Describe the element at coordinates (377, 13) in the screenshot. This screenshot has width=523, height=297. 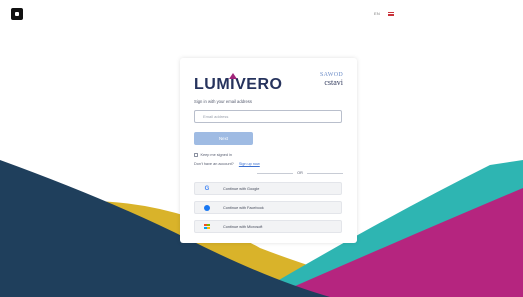
I see `language-code: EN` at that location.